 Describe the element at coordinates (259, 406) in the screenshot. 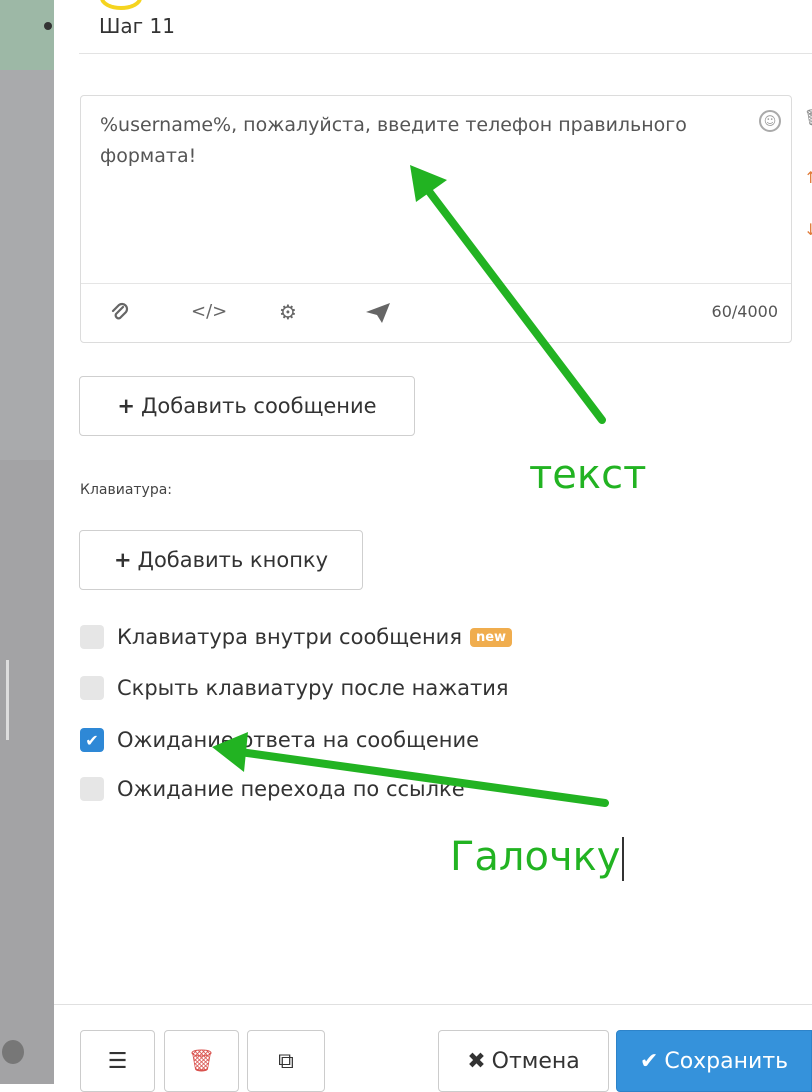

I see `add-message-label: Добавить сообщение` at that location.